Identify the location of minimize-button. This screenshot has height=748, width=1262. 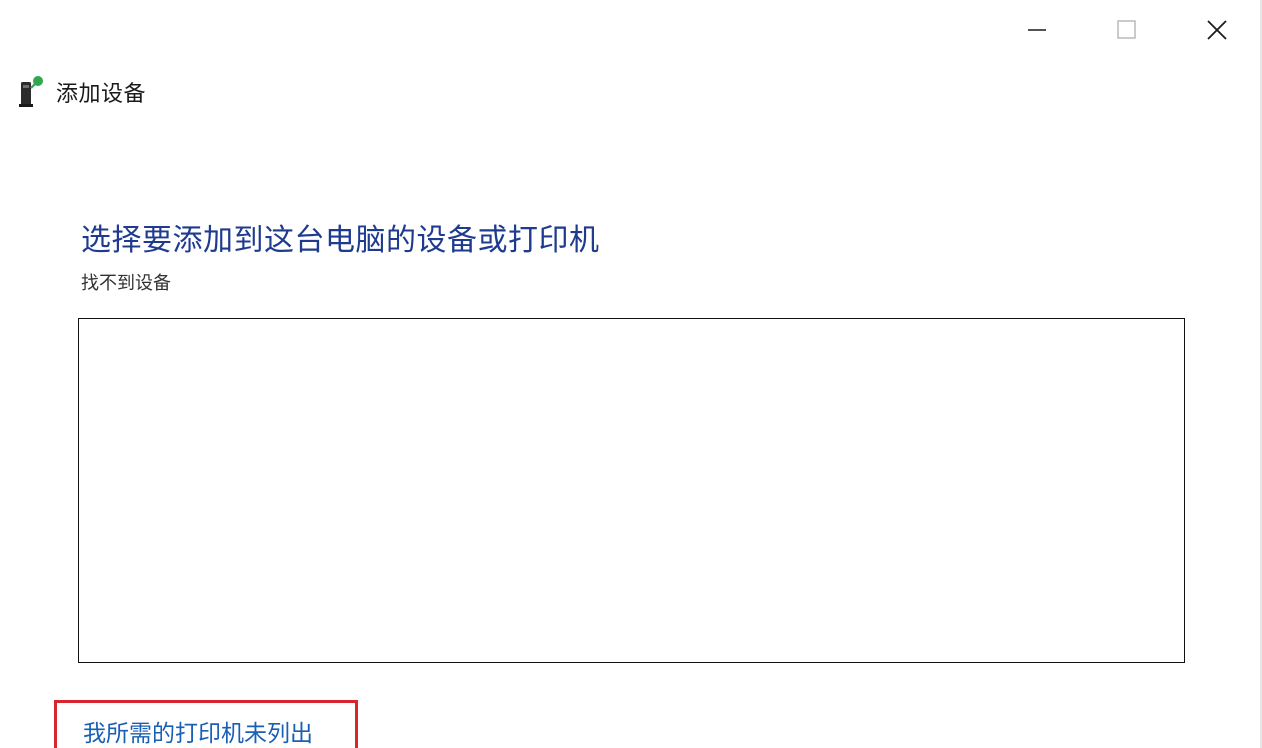
(1037, 30).